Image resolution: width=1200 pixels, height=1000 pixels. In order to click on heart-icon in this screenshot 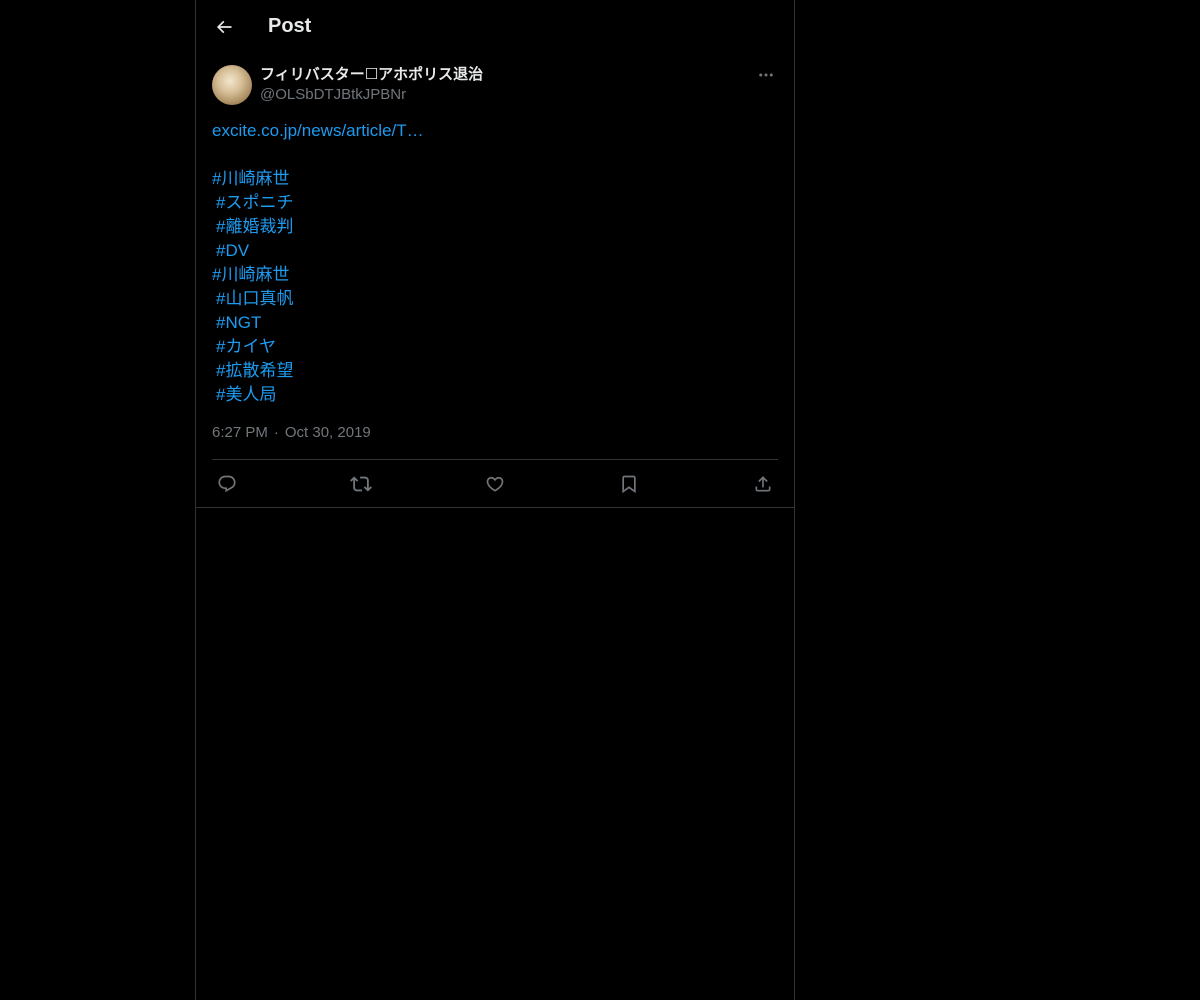, I will do `click(495, 484)`.